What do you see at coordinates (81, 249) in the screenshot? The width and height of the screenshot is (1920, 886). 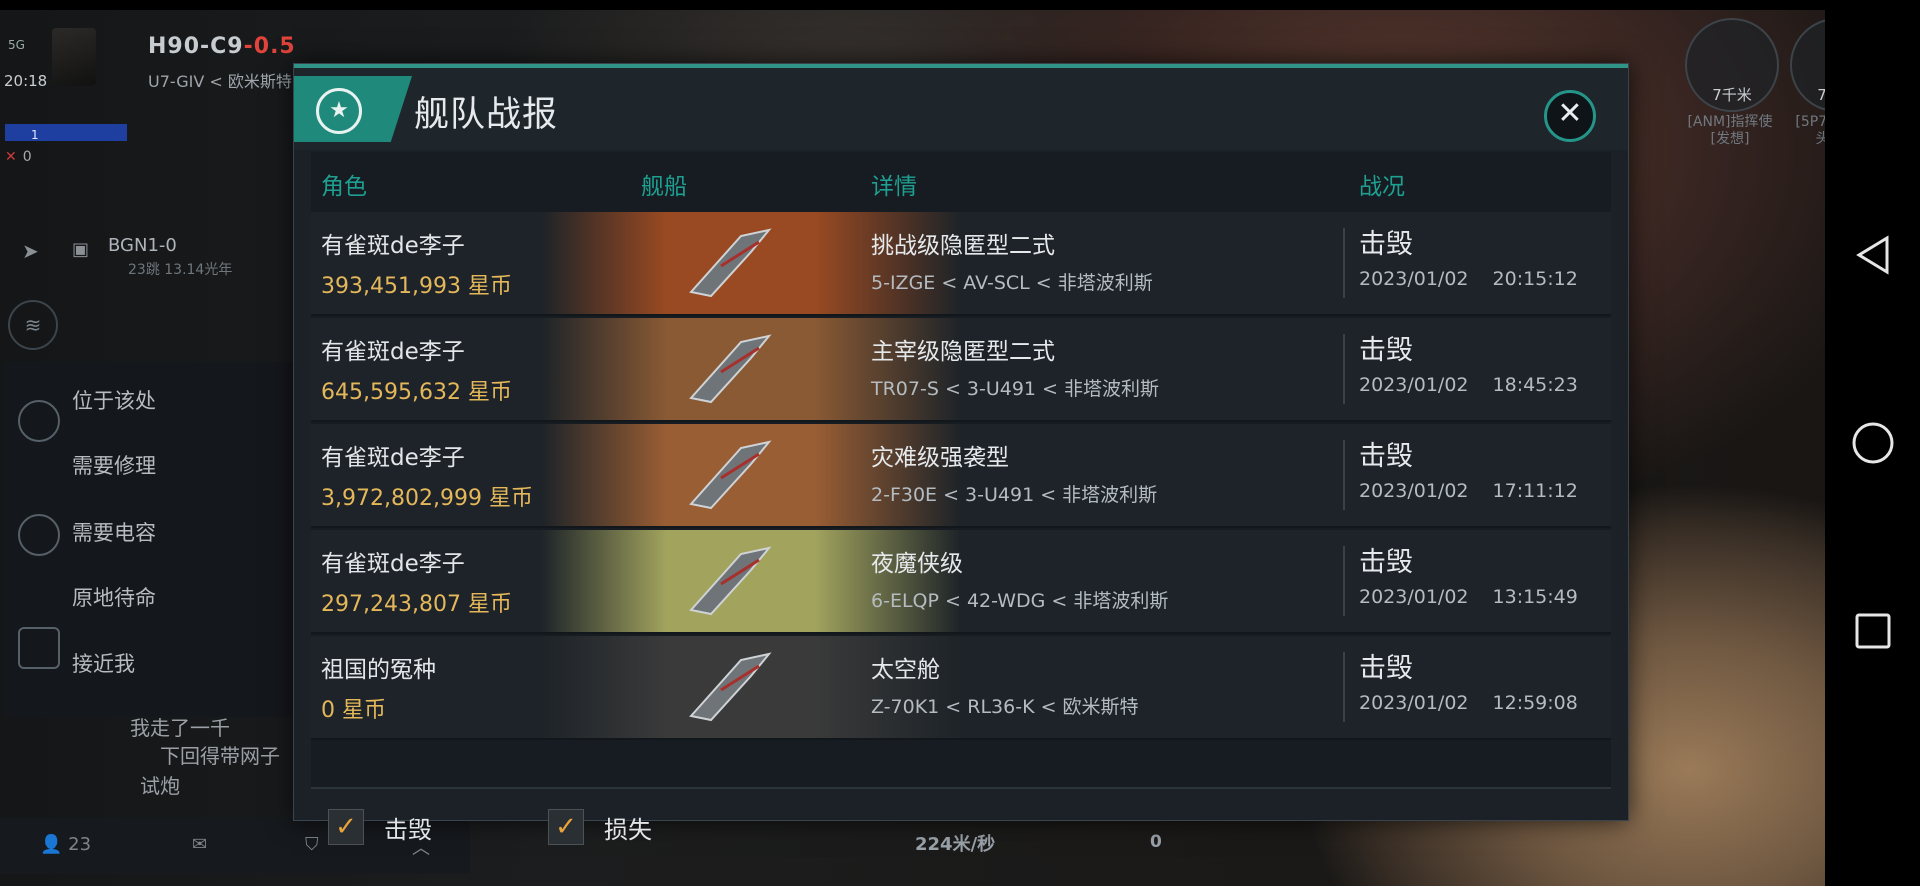 I see `gate-icon: ▣` at bounding box center [81, 249].